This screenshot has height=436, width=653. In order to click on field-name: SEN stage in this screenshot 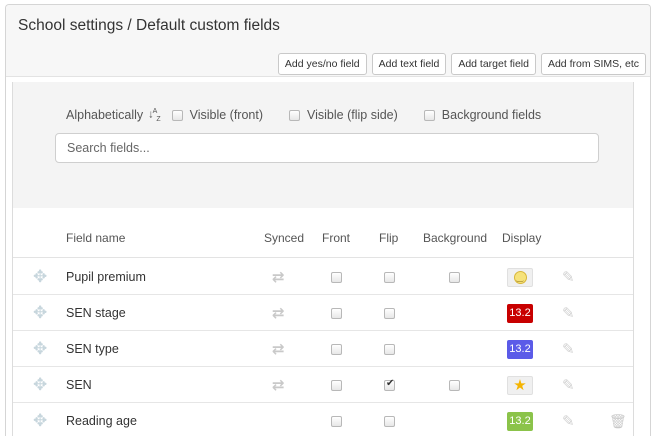, I will do `click(96, 313)`.